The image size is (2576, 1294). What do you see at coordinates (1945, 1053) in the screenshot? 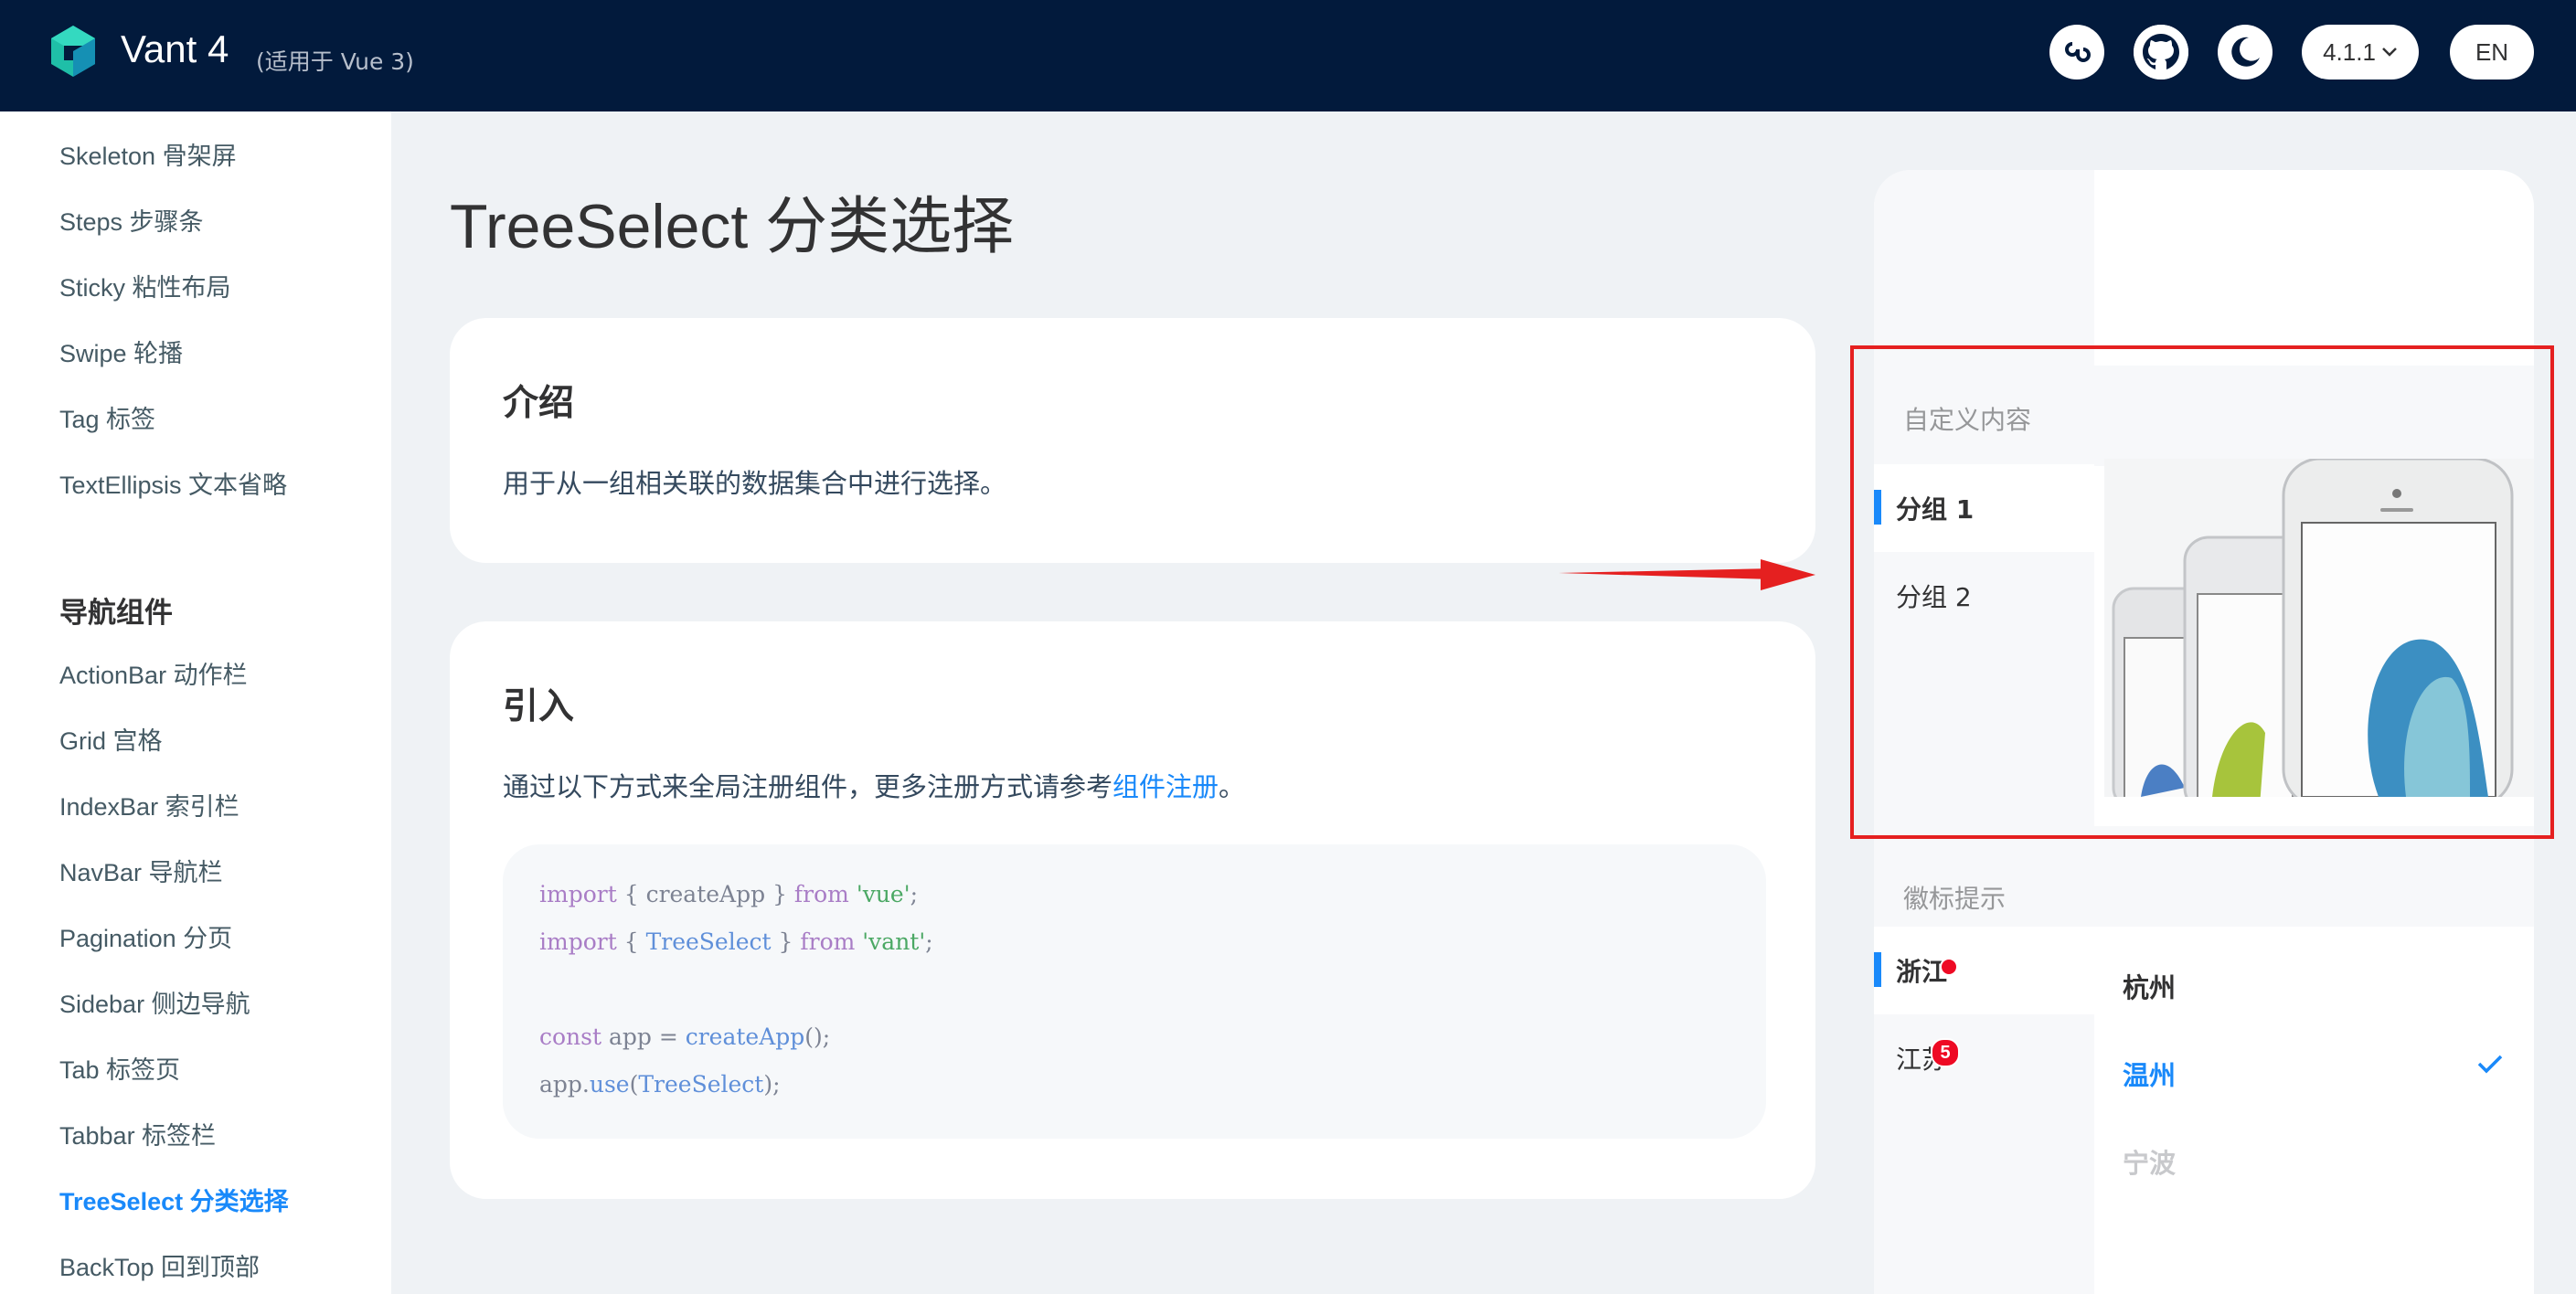
I see `count-badge: 5` at bounding box center [1945, 1053].